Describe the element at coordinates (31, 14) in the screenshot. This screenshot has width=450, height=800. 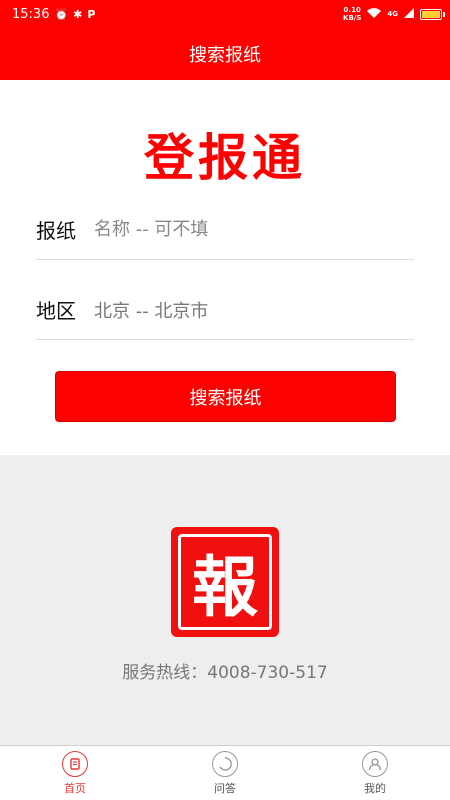
I see `status-time: 15:36` at that location.